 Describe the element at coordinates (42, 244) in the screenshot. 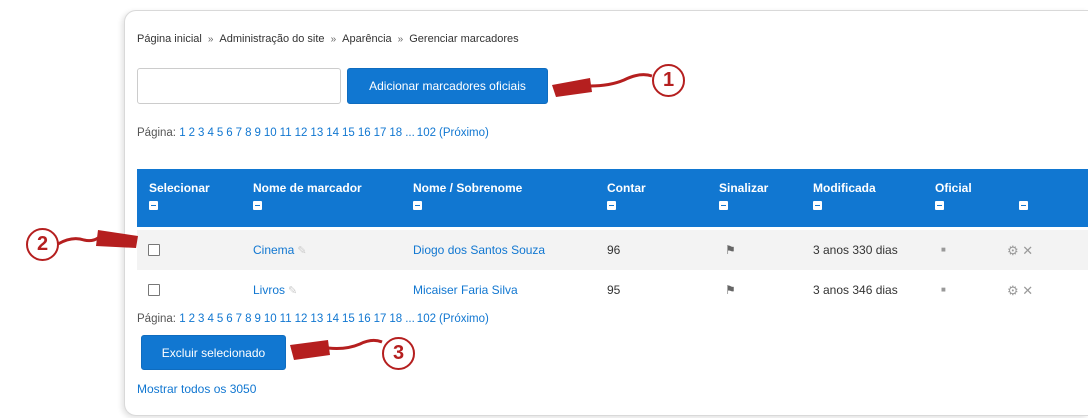

I see `callout-number-2: 2` at that location.